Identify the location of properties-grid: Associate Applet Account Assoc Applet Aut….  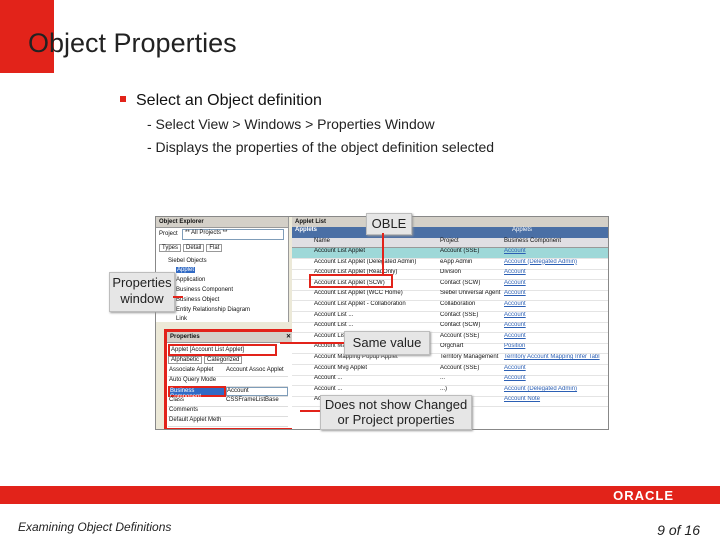
(228, 397).